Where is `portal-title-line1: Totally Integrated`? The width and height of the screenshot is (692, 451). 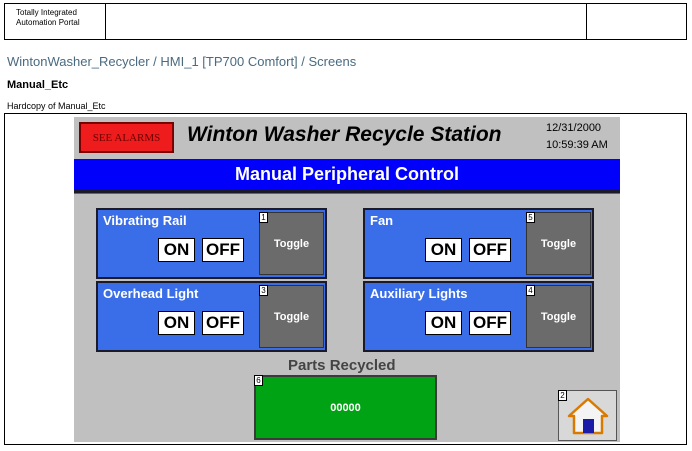
portal-title-line1: Totally Integrated is located at coordinates (46, 12).